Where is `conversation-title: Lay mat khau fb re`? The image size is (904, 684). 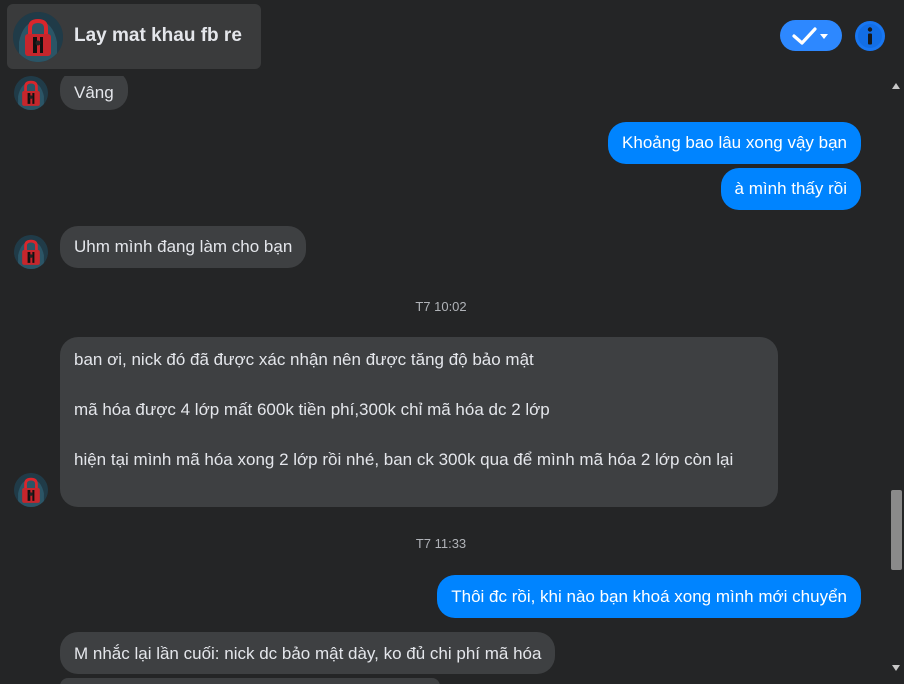 conversation-title: Lay mat khau fb re is located at coordinates (158, 35).